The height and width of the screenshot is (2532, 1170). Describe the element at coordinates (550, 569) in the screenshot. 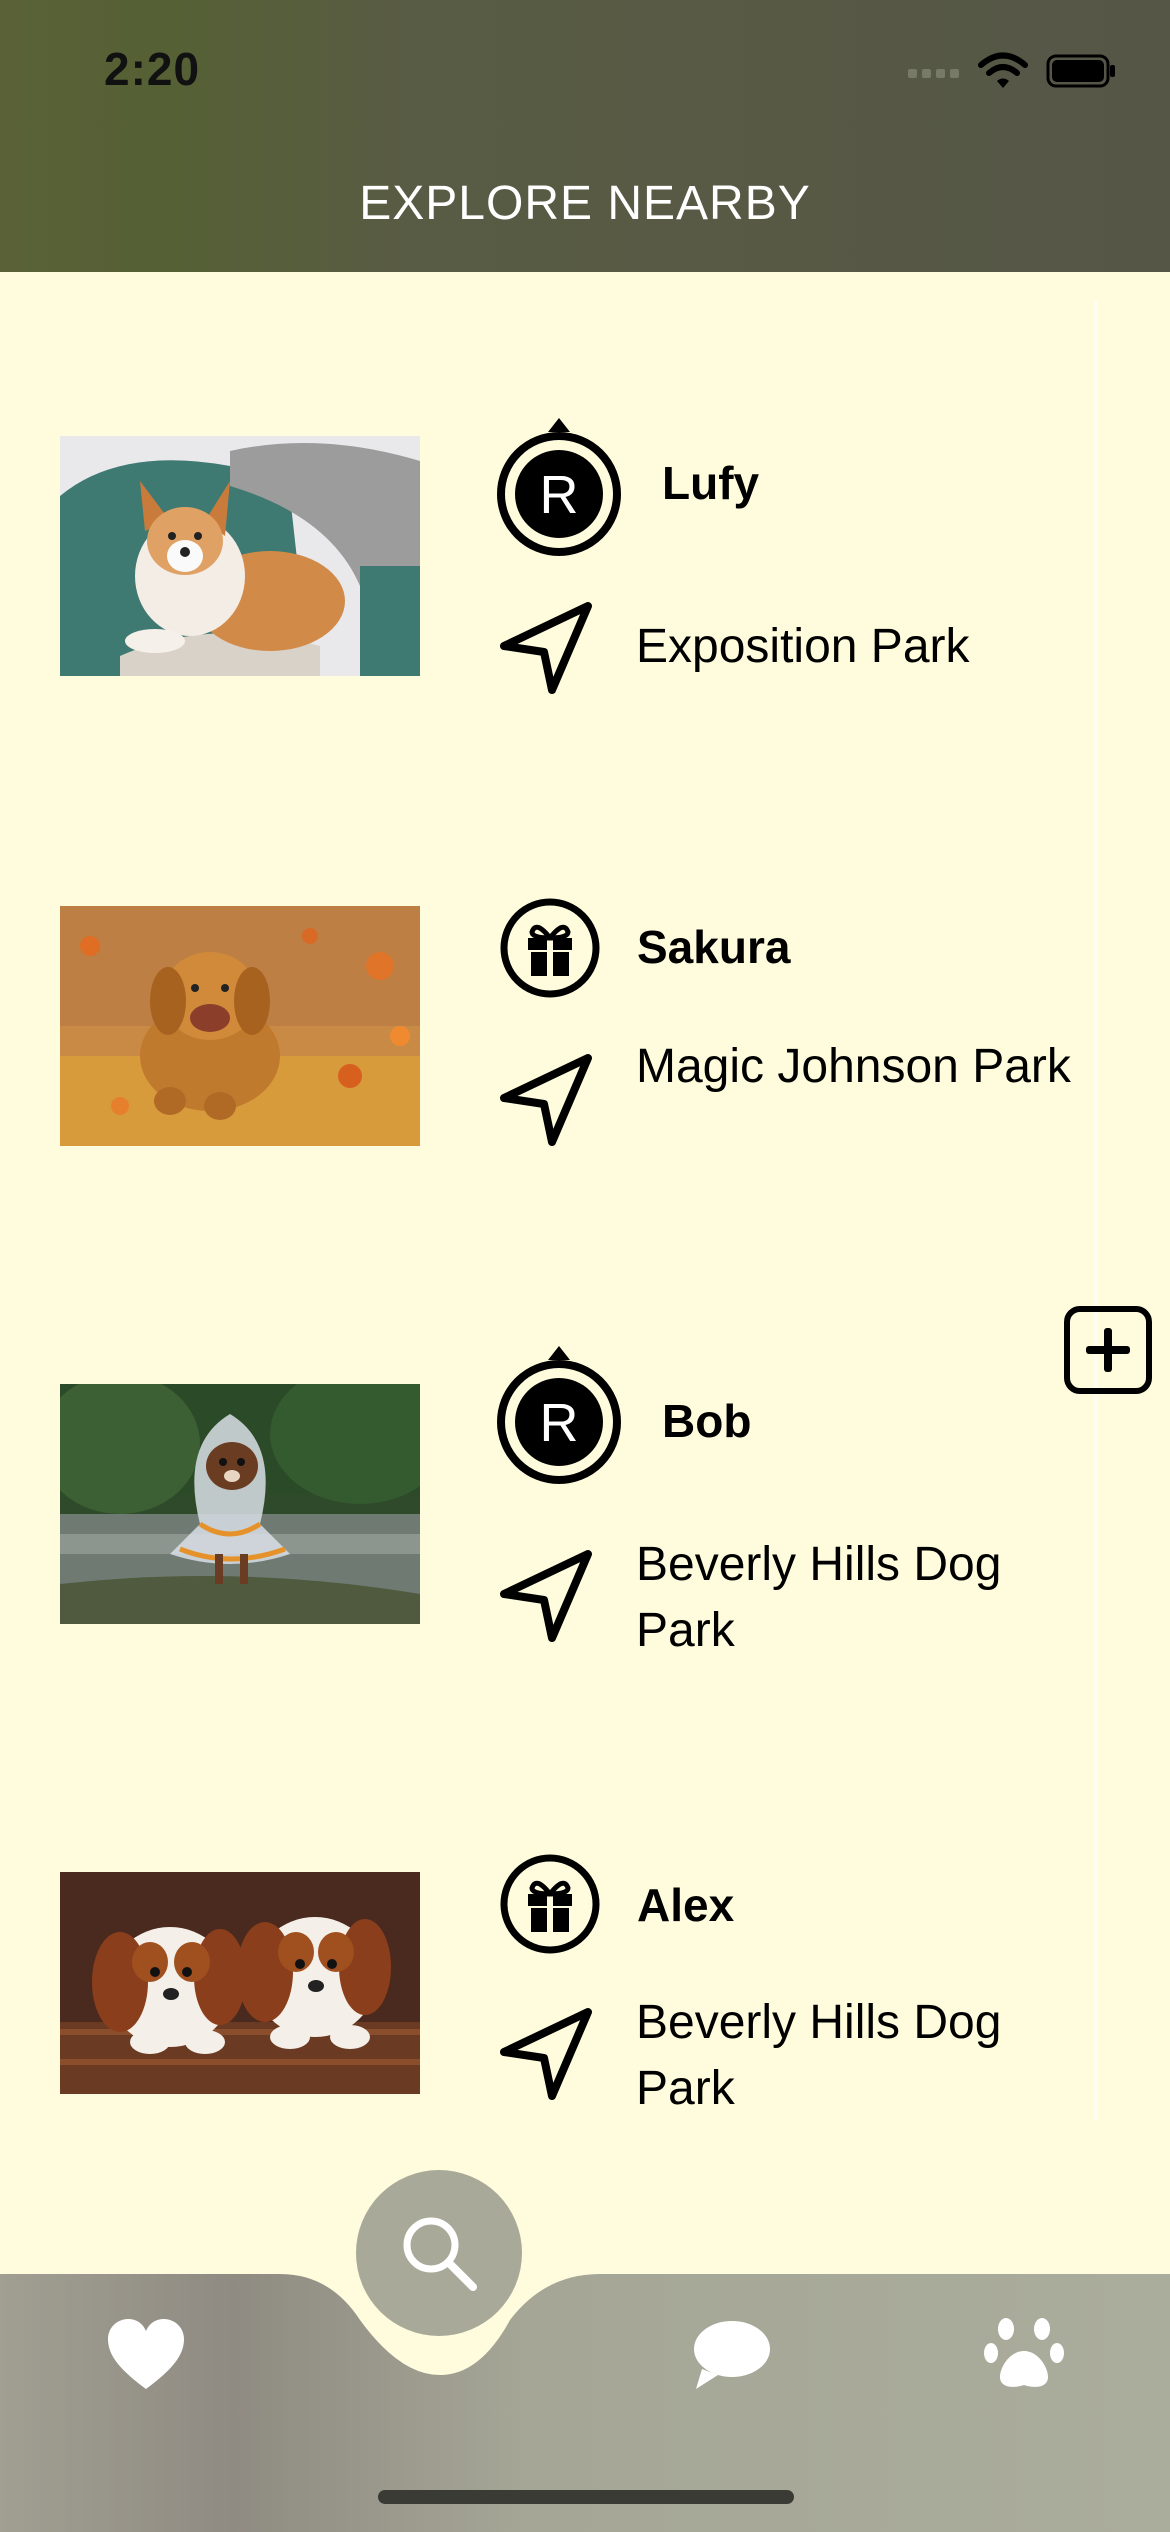

I see `list-item: R Lufy Exposition Park` at that location.